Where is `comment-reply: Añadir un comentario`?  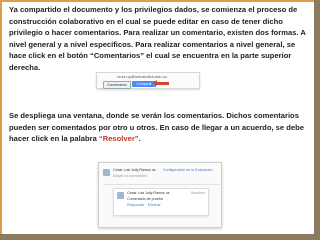 comment-reply: Añadir un comentario is located at coordinates (130, 176).